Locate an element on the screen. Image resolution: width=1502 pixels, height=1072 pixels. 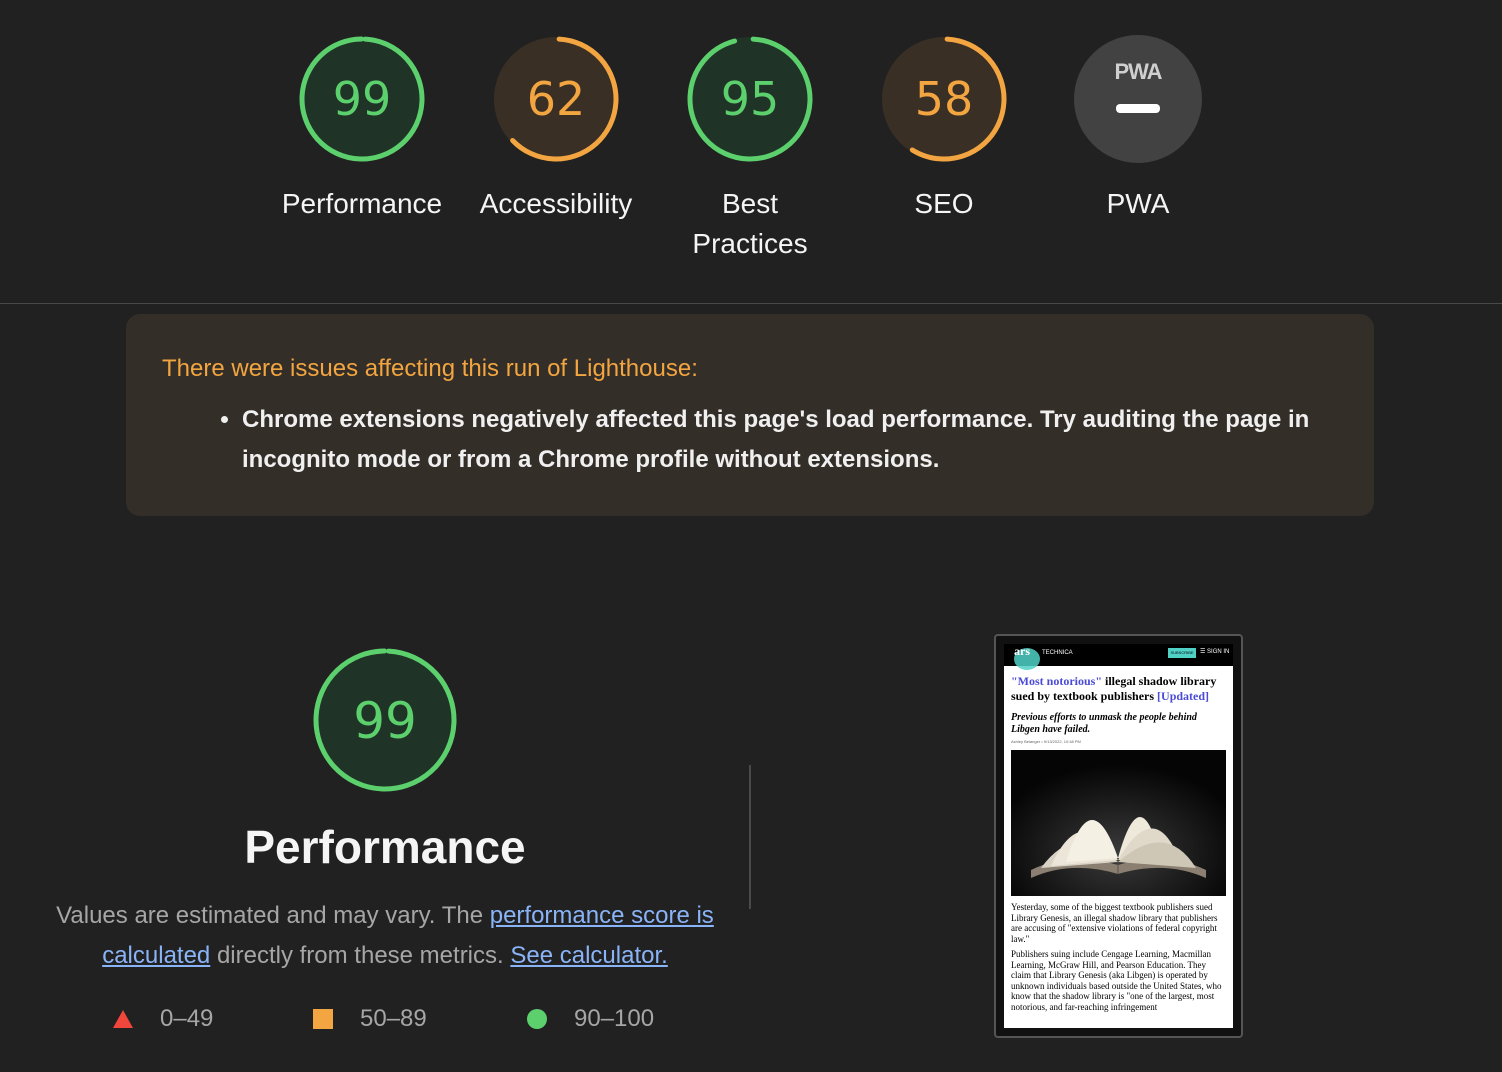
gauge-seo: 58 SEO is located at coordinates (944, 129).